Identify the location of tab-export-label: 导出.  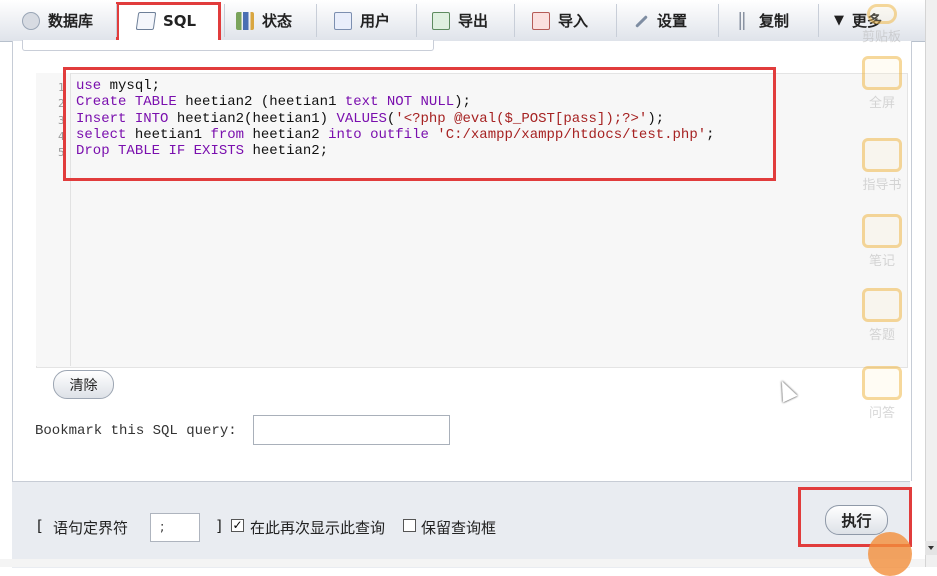
(473, 21).